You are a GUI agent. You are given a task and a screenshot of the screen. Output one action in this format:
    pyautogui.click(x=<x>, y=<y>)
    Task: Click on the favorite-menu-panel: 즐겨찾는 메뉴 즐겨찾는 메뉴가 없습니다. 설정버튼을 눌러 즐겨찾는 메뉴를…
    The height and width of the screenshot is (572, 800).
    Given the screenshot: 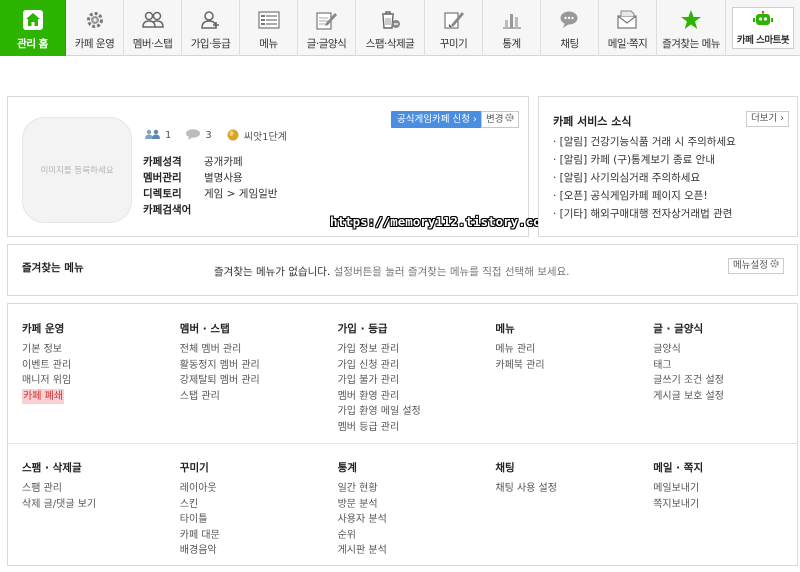 What is the action you would take?
    pyautogui.click(x=402, y=270)
    